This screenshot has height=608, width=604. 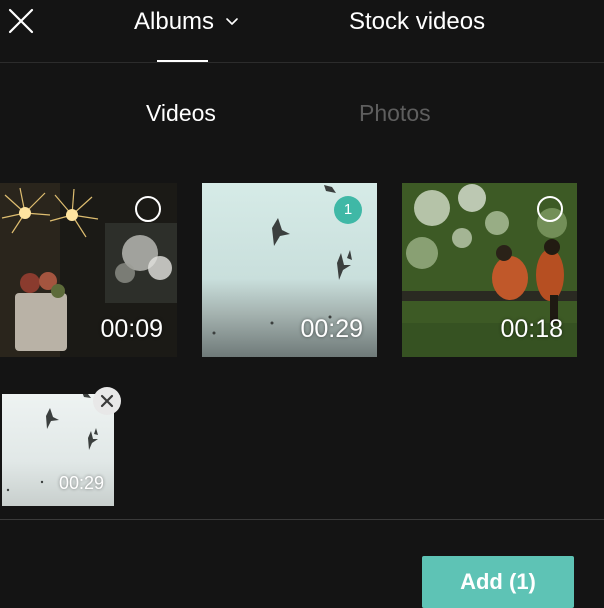 I want to click on close-button, so click(x=21, y=21).